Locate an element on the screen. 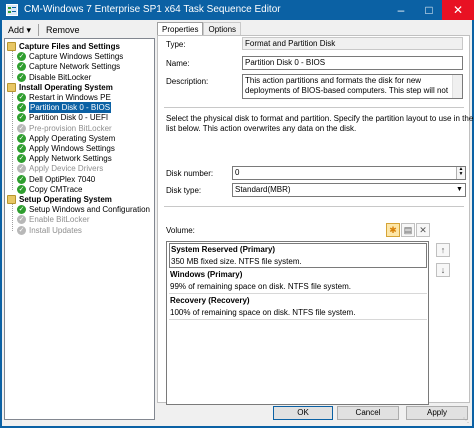  volume-properties-icon: ▤ is located at coordinates (408, 230).